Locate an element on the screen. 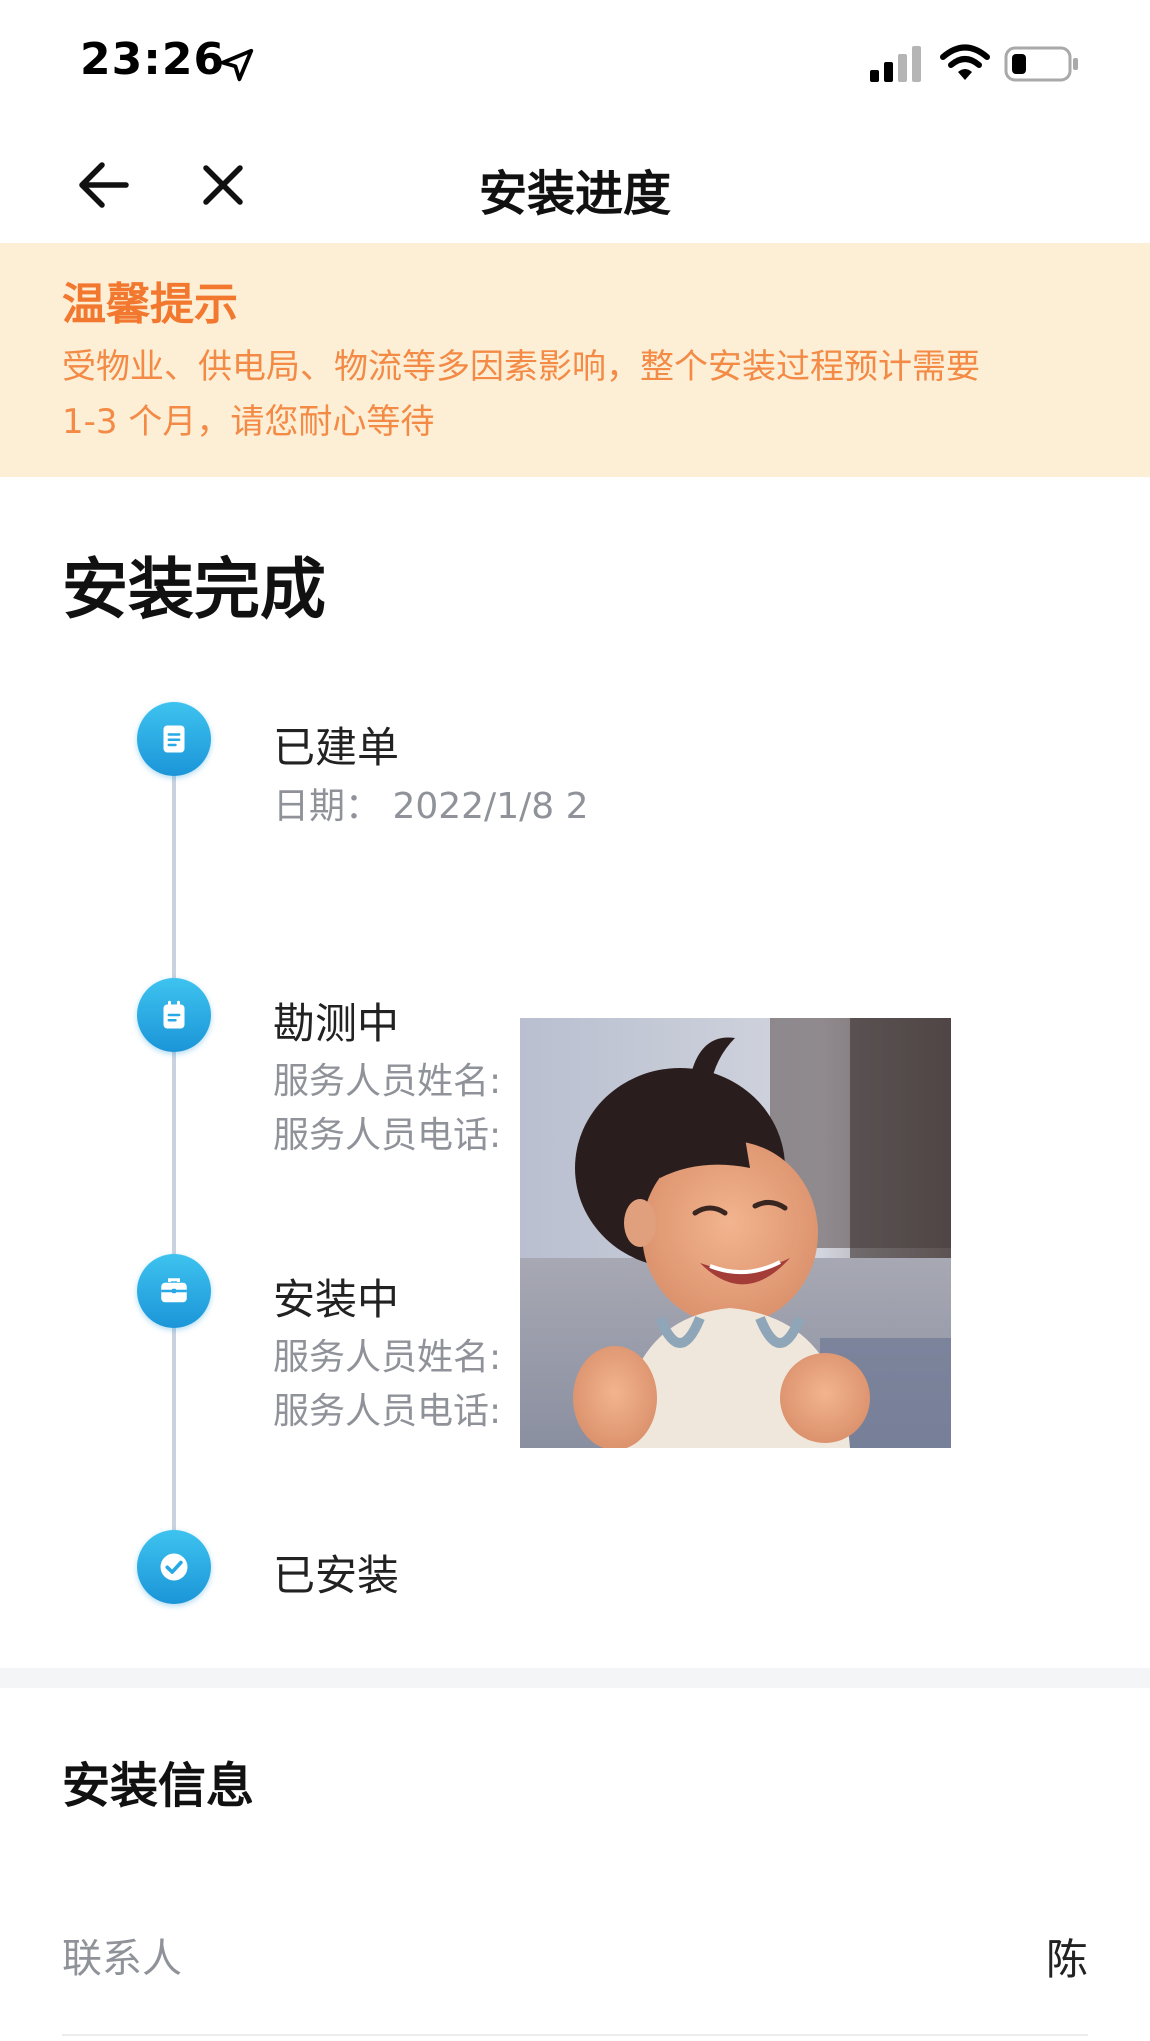 This screenshot has width=1150, height=2041. tip-title: 温馨提示 is located at coordinates (150, 304).